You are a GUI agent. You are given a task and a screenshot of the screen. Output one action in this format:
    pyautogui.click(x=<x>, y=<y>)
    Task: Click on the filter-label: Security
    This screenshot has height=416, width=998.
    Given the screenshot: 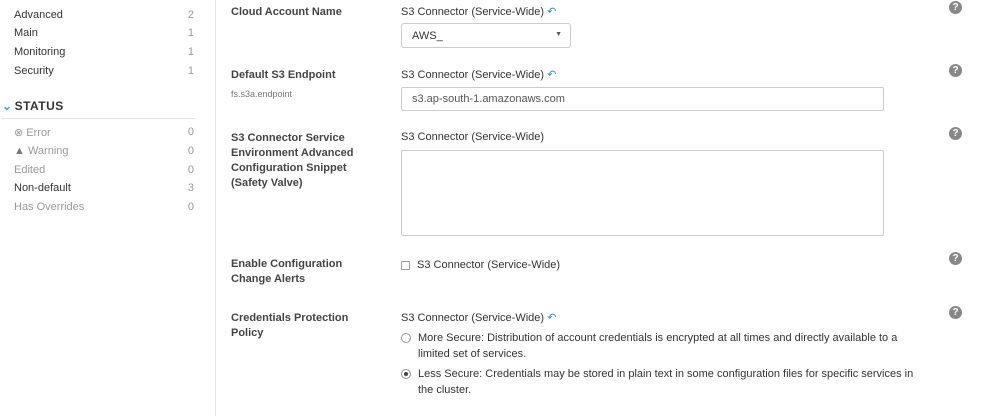 What is the action you would take?
    pyautogui.click(x=34, y=71)
    